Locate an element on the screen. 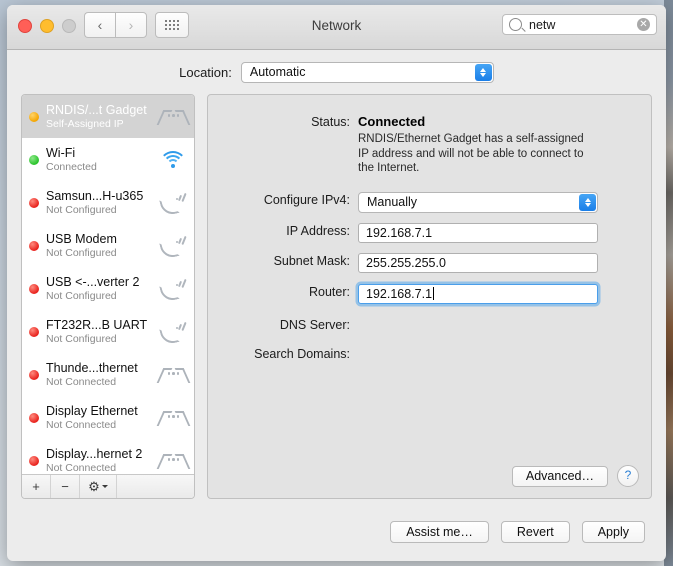 The height and width of the screenshot is (566, 673). sidebar-footer: + − ⚙ is located at coordinates (108, 486).